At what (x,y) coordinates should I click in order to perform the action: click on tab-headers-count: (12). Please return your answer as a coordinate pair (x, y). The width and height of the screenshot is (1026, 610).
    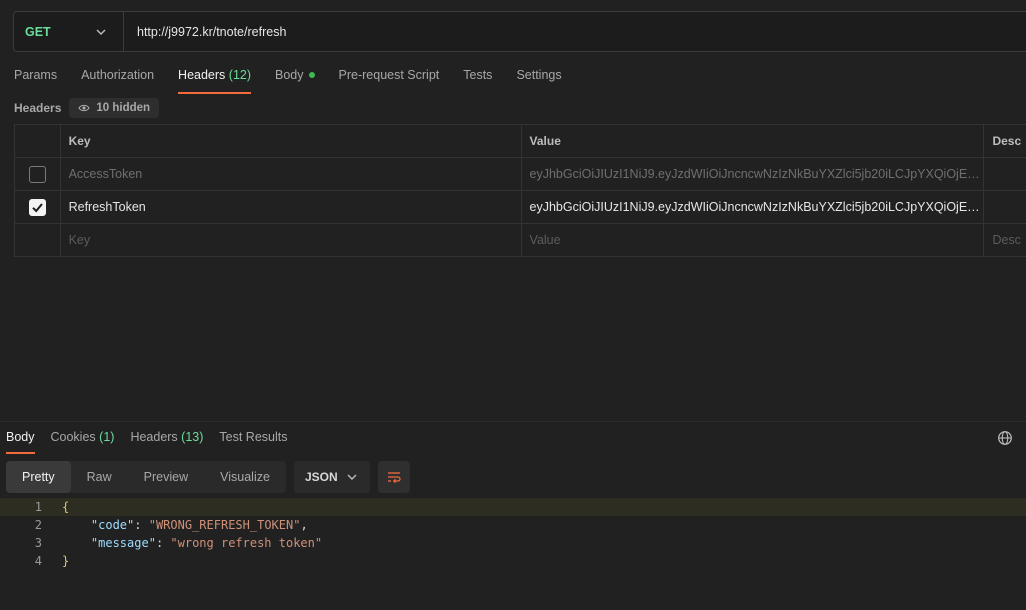
    Looking at the image, I should click on (240, 75).